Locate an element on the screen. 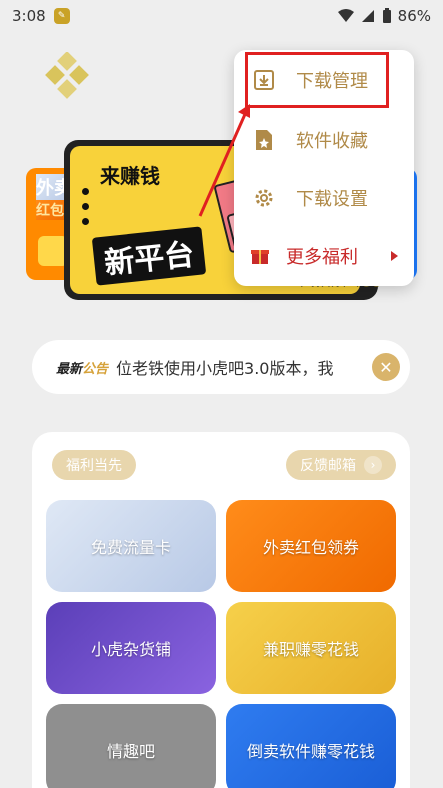 Image resolution: width=443 pixels, height=788 pixels. tile-delivery-coupon: 外卖红包领券 is located at coordinates (311, 546).